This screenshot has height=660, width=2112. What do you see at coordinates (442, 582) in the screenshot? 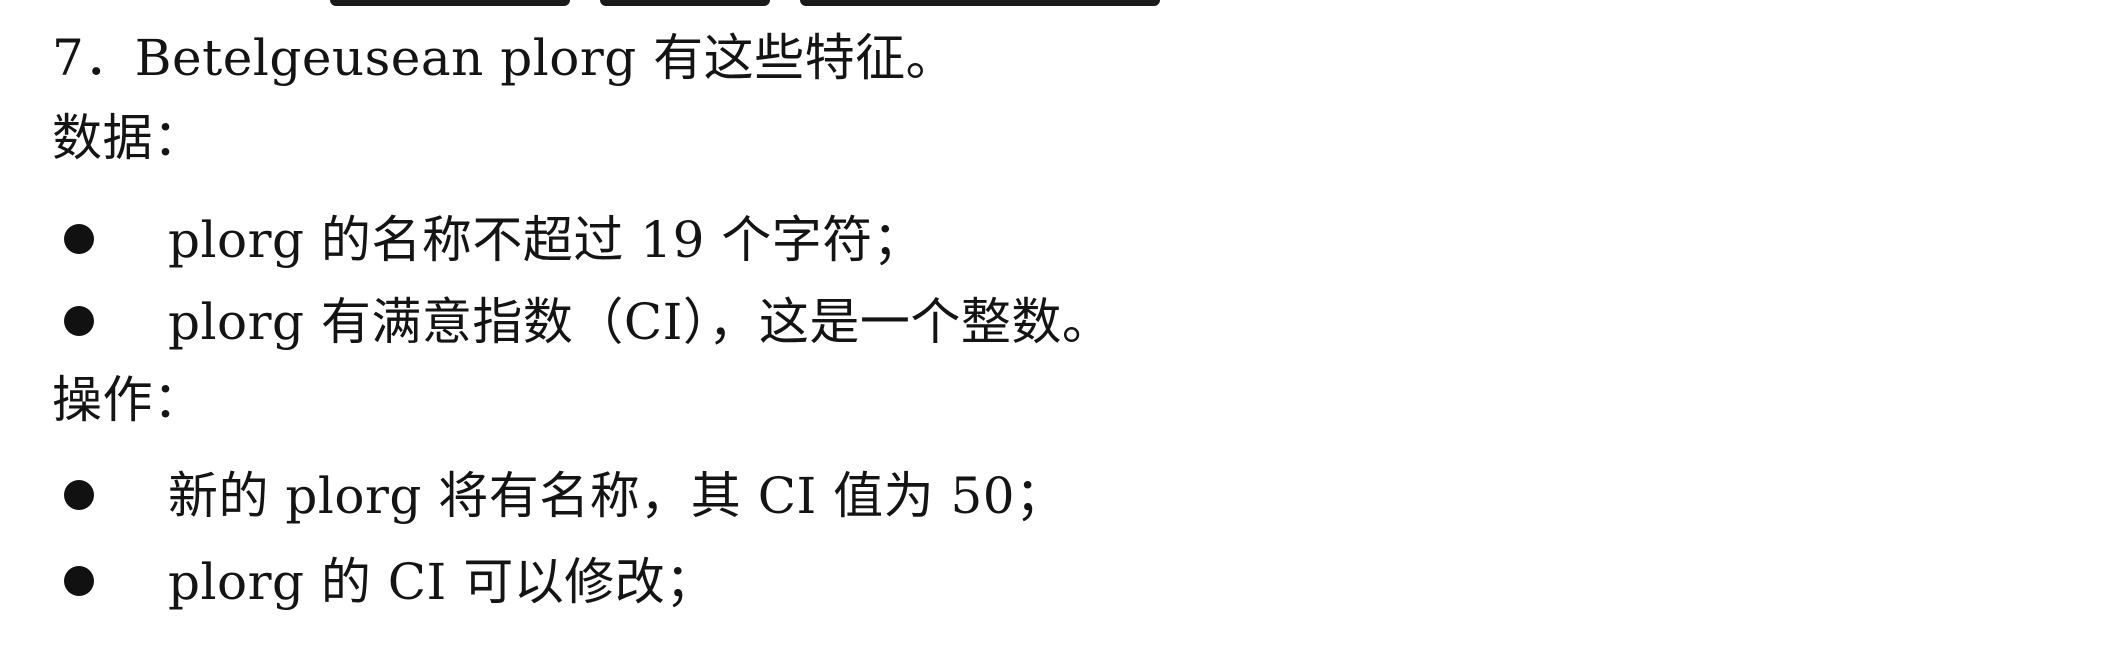
I see `list-item-text: plorg 的 CI 可以修改；` at bounding box center [442, 582].